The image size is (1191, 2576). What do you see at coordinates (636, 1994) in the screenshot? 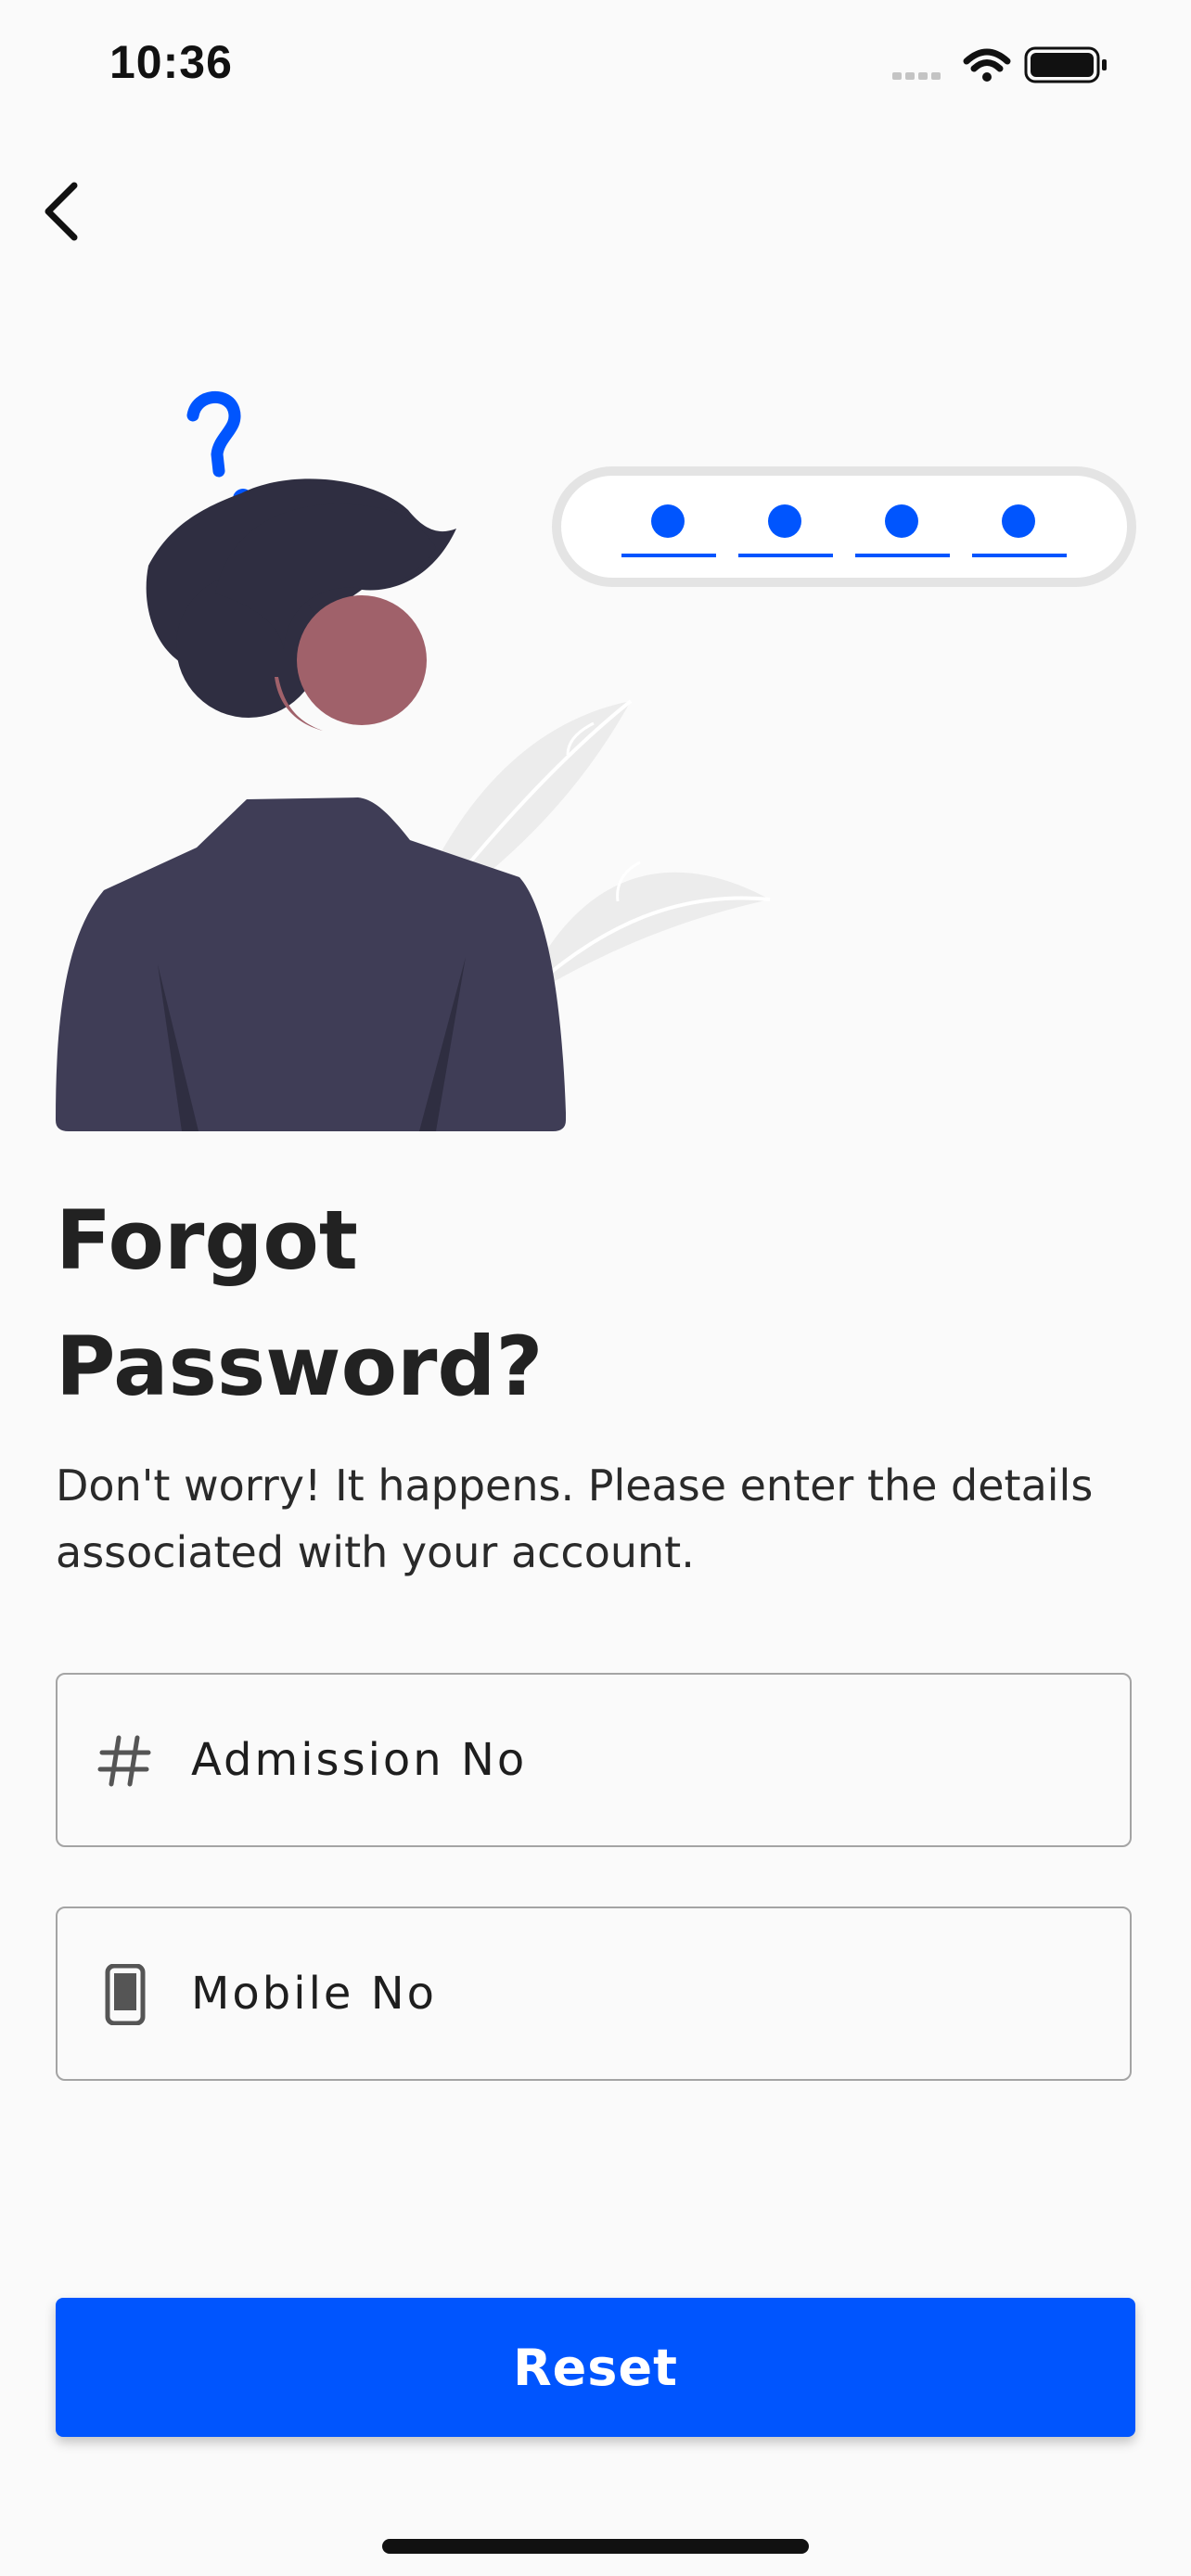
I see `mobile-no-input` at bounding box center [636, 1994].